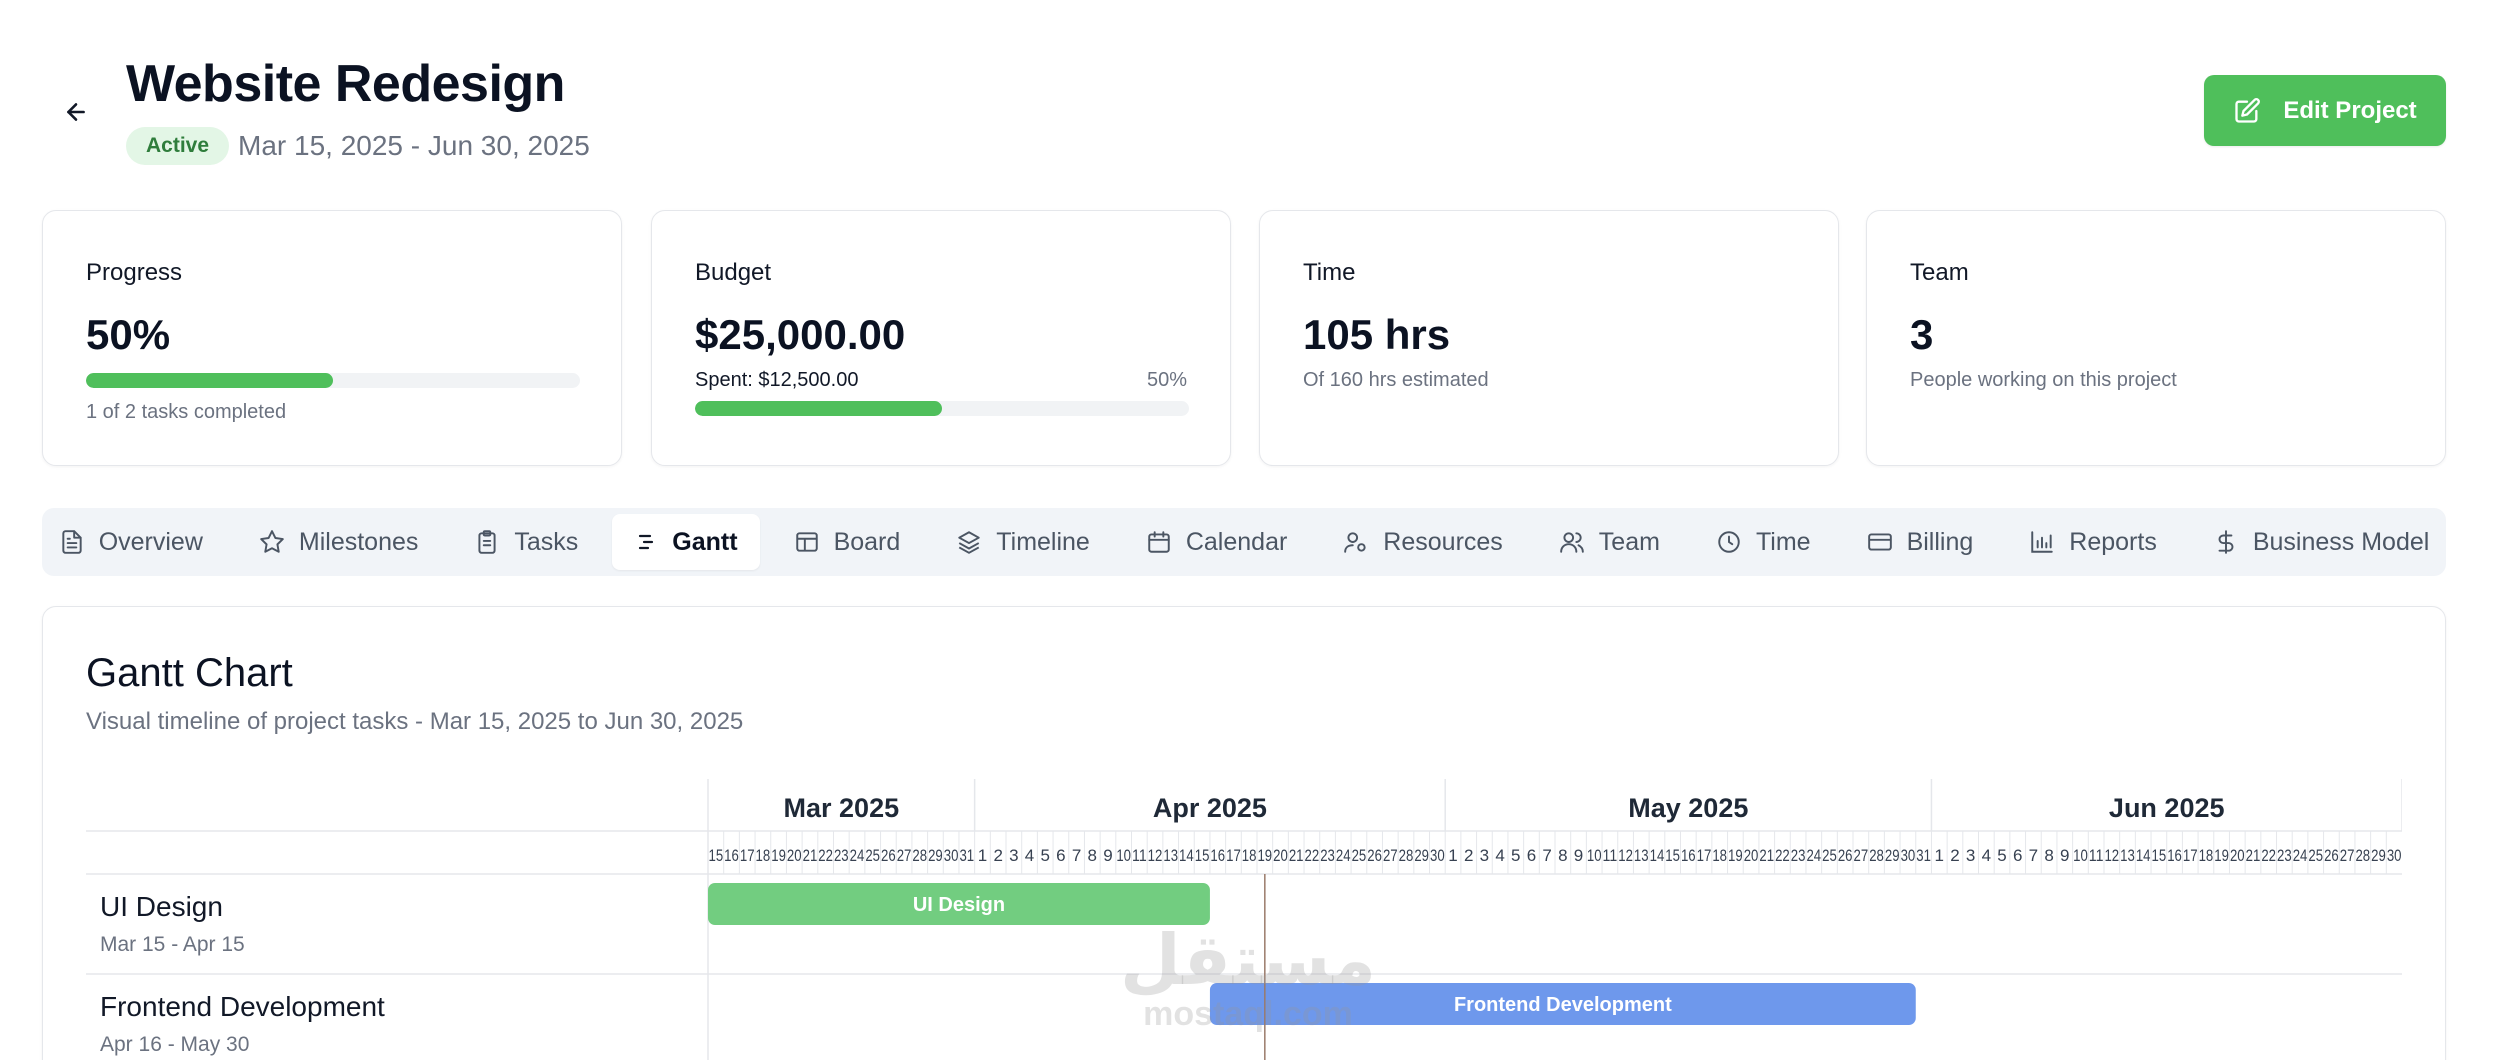 The image size is (2494, 1060). What do you see at coordinates (777, 380) in the screenshot?
I see `budget-spent: Spent: $12,500.00` at bounding box center [777, 380].